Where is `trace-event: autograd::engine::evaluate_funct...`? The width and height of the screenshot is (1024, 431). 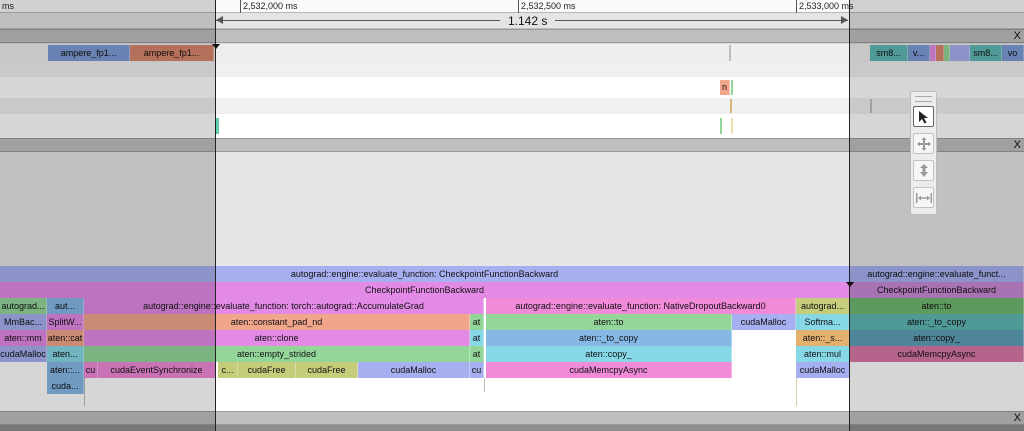
trace-event: autograd::engine::evaluate_funct... is located at coordinates (937, 274).